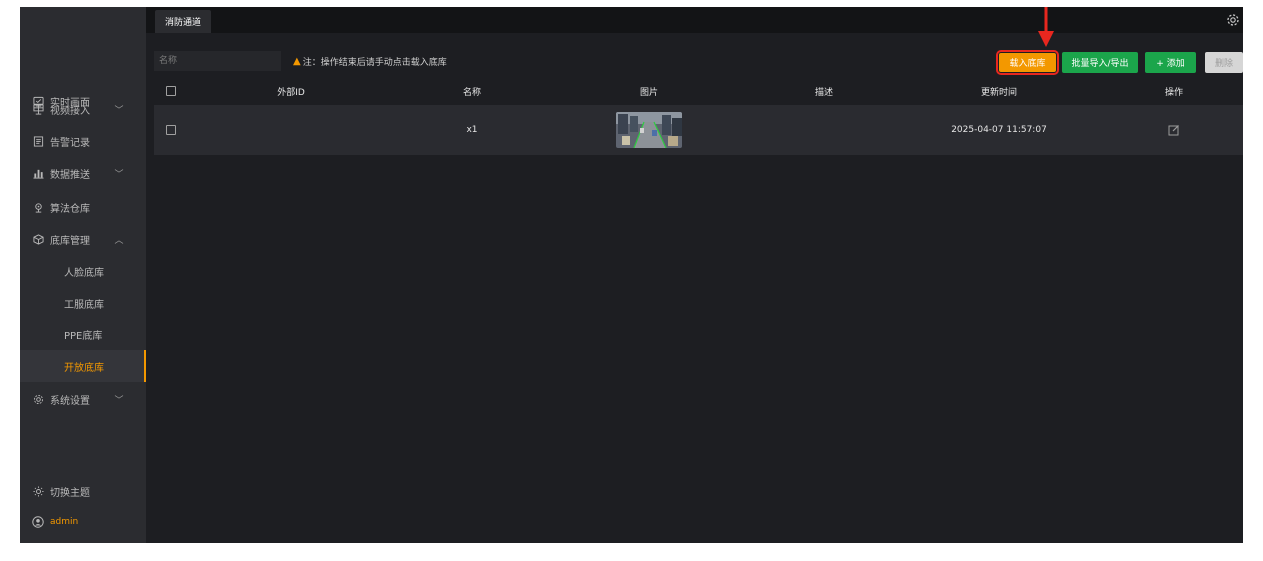  Describe the element at coordinates (38, 399) in the screenshot. I see `gear-icon` at that location.